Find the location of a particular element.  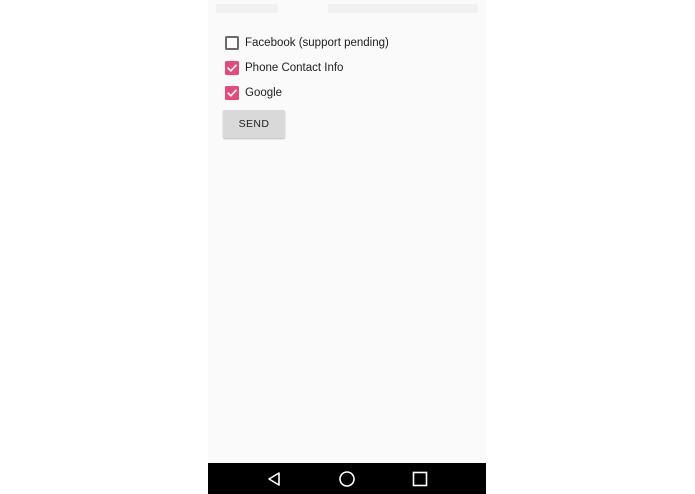

checkbox-google is located at coordinates (232, 93).